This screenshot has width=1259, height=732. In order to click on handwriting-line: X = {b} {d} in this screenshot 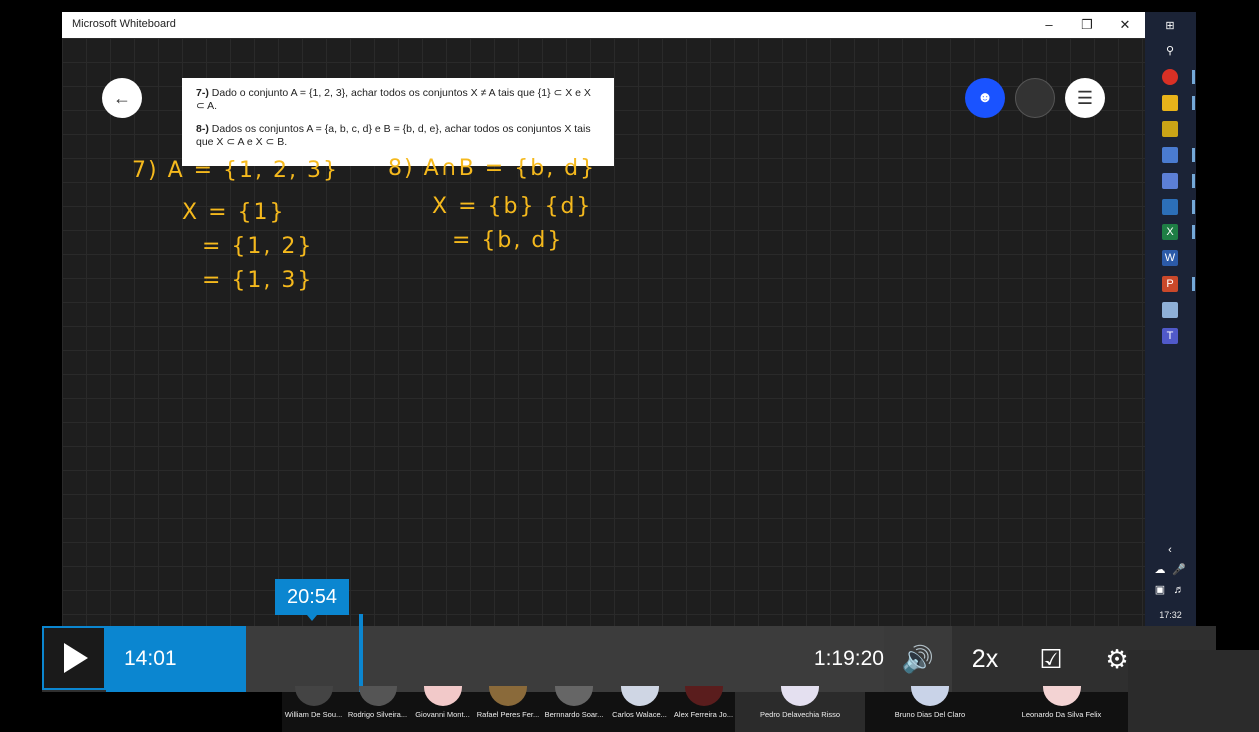, I will do `click(512, 206)`.